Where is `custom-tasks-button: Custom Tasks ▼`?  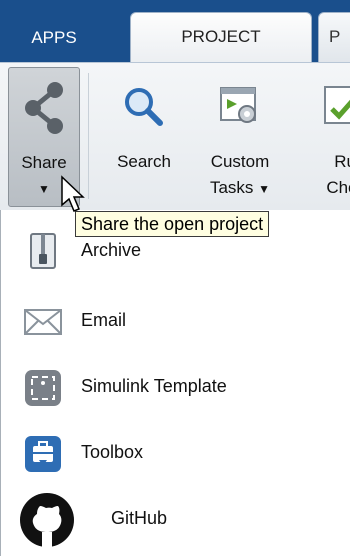 custom-tasks-button: Custom Tasks ▼ is located at coordinates (240, 137).